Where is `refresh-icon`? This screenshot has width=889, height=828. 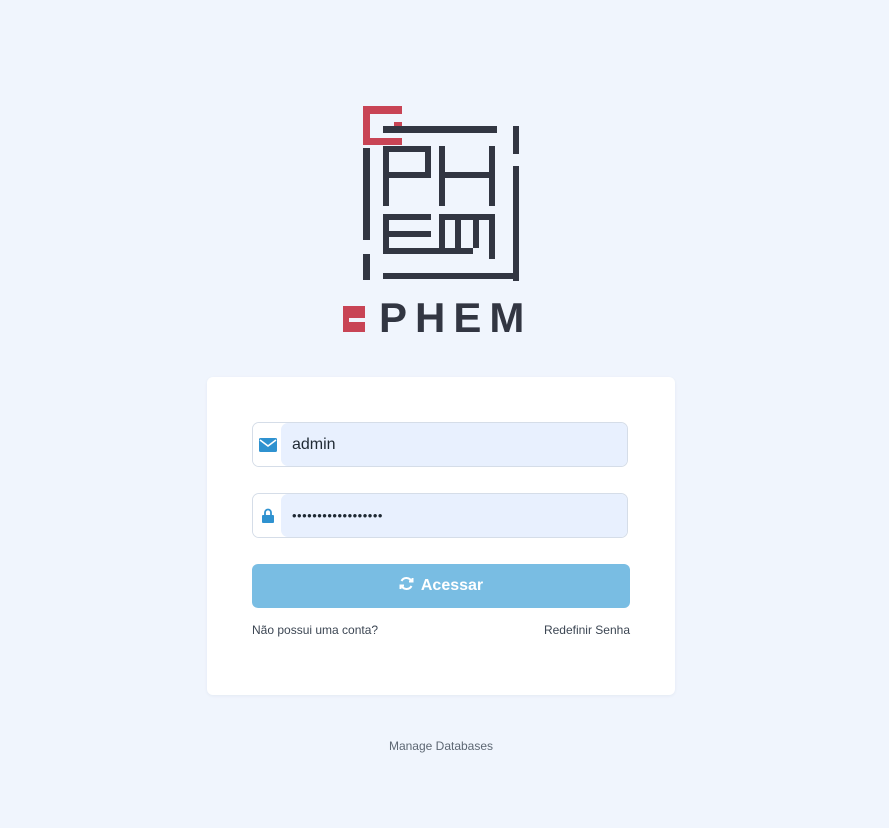
refresh-icon is located at coordinates (406, 586).